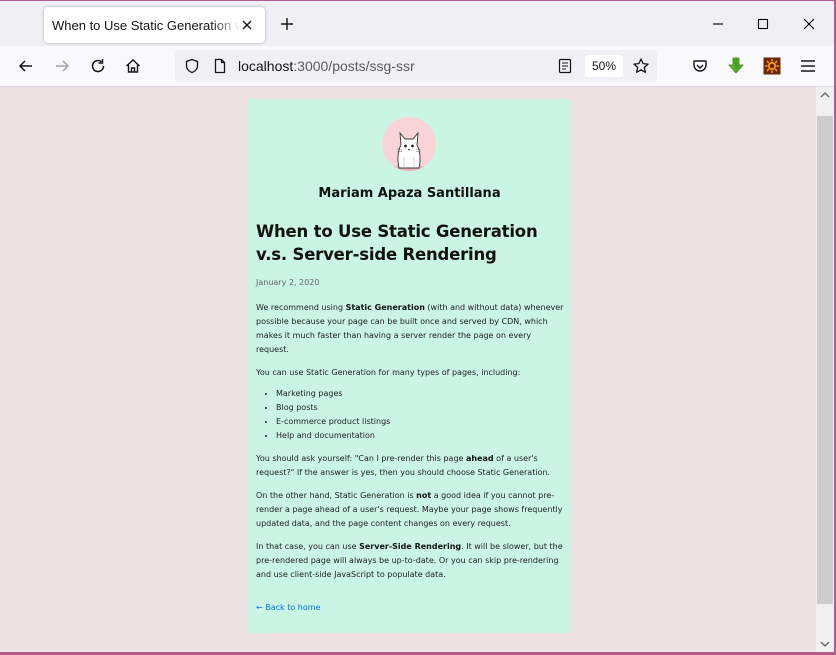 Image resolution: width=836 pixels, height=655 pixels. I want to click on bold-text: not, so click(424, 495).